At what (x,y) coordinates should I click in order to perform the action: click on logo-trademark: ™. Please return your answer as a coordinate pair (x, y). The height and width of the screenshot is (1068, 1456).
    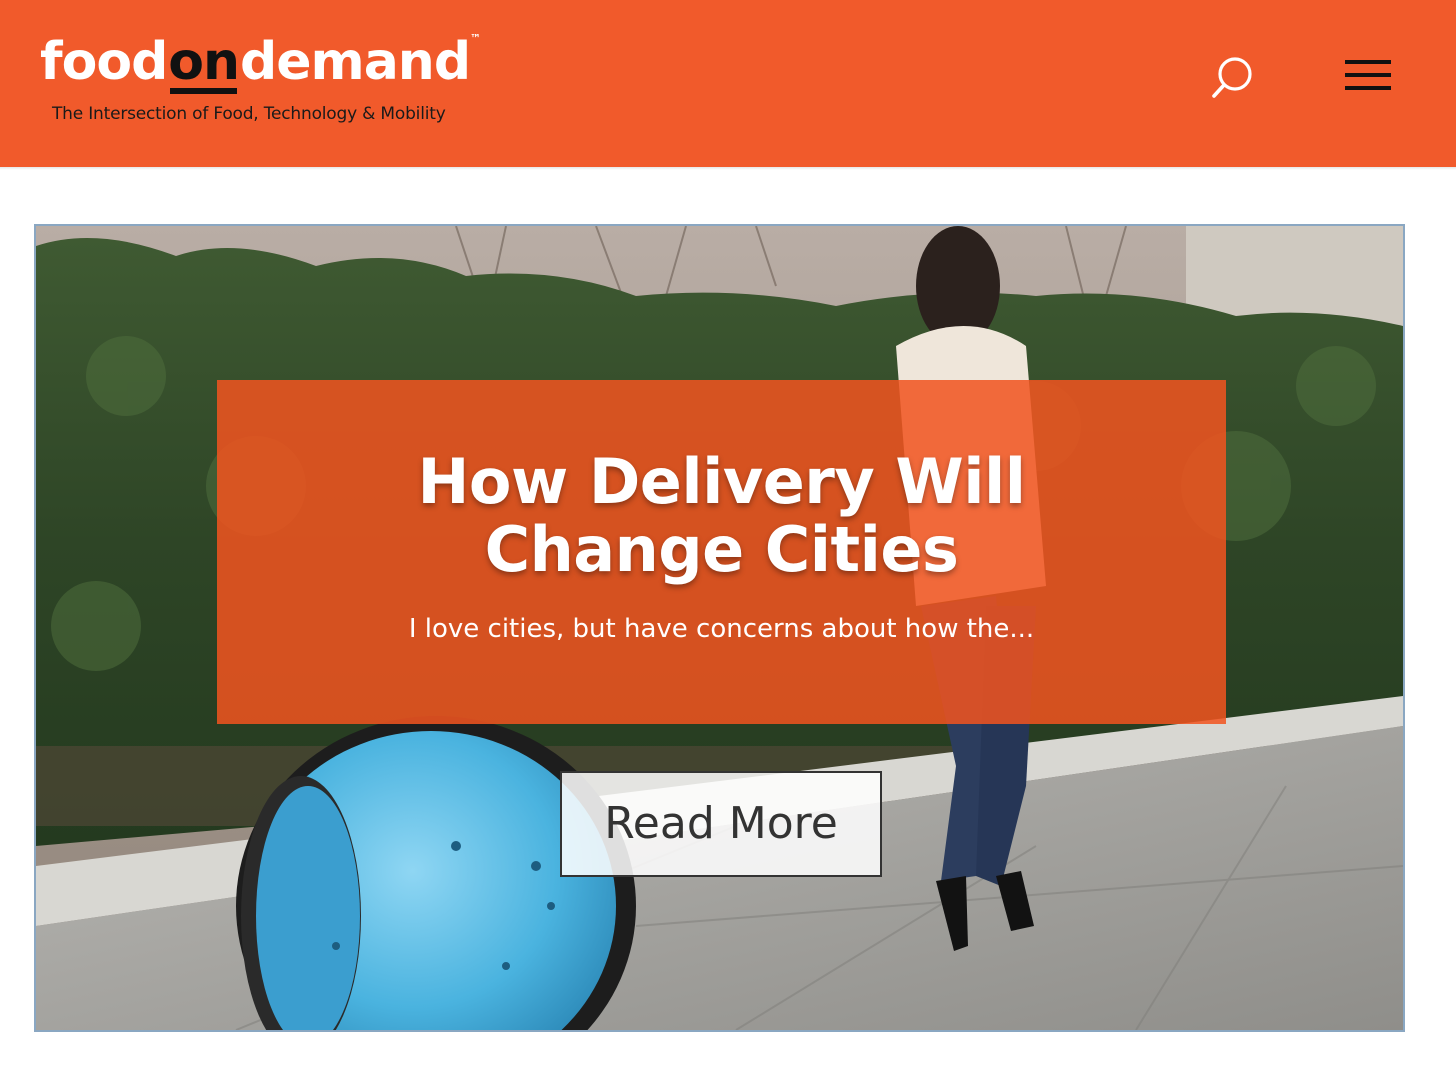
    Looking at the image, I should click on (475, 38).